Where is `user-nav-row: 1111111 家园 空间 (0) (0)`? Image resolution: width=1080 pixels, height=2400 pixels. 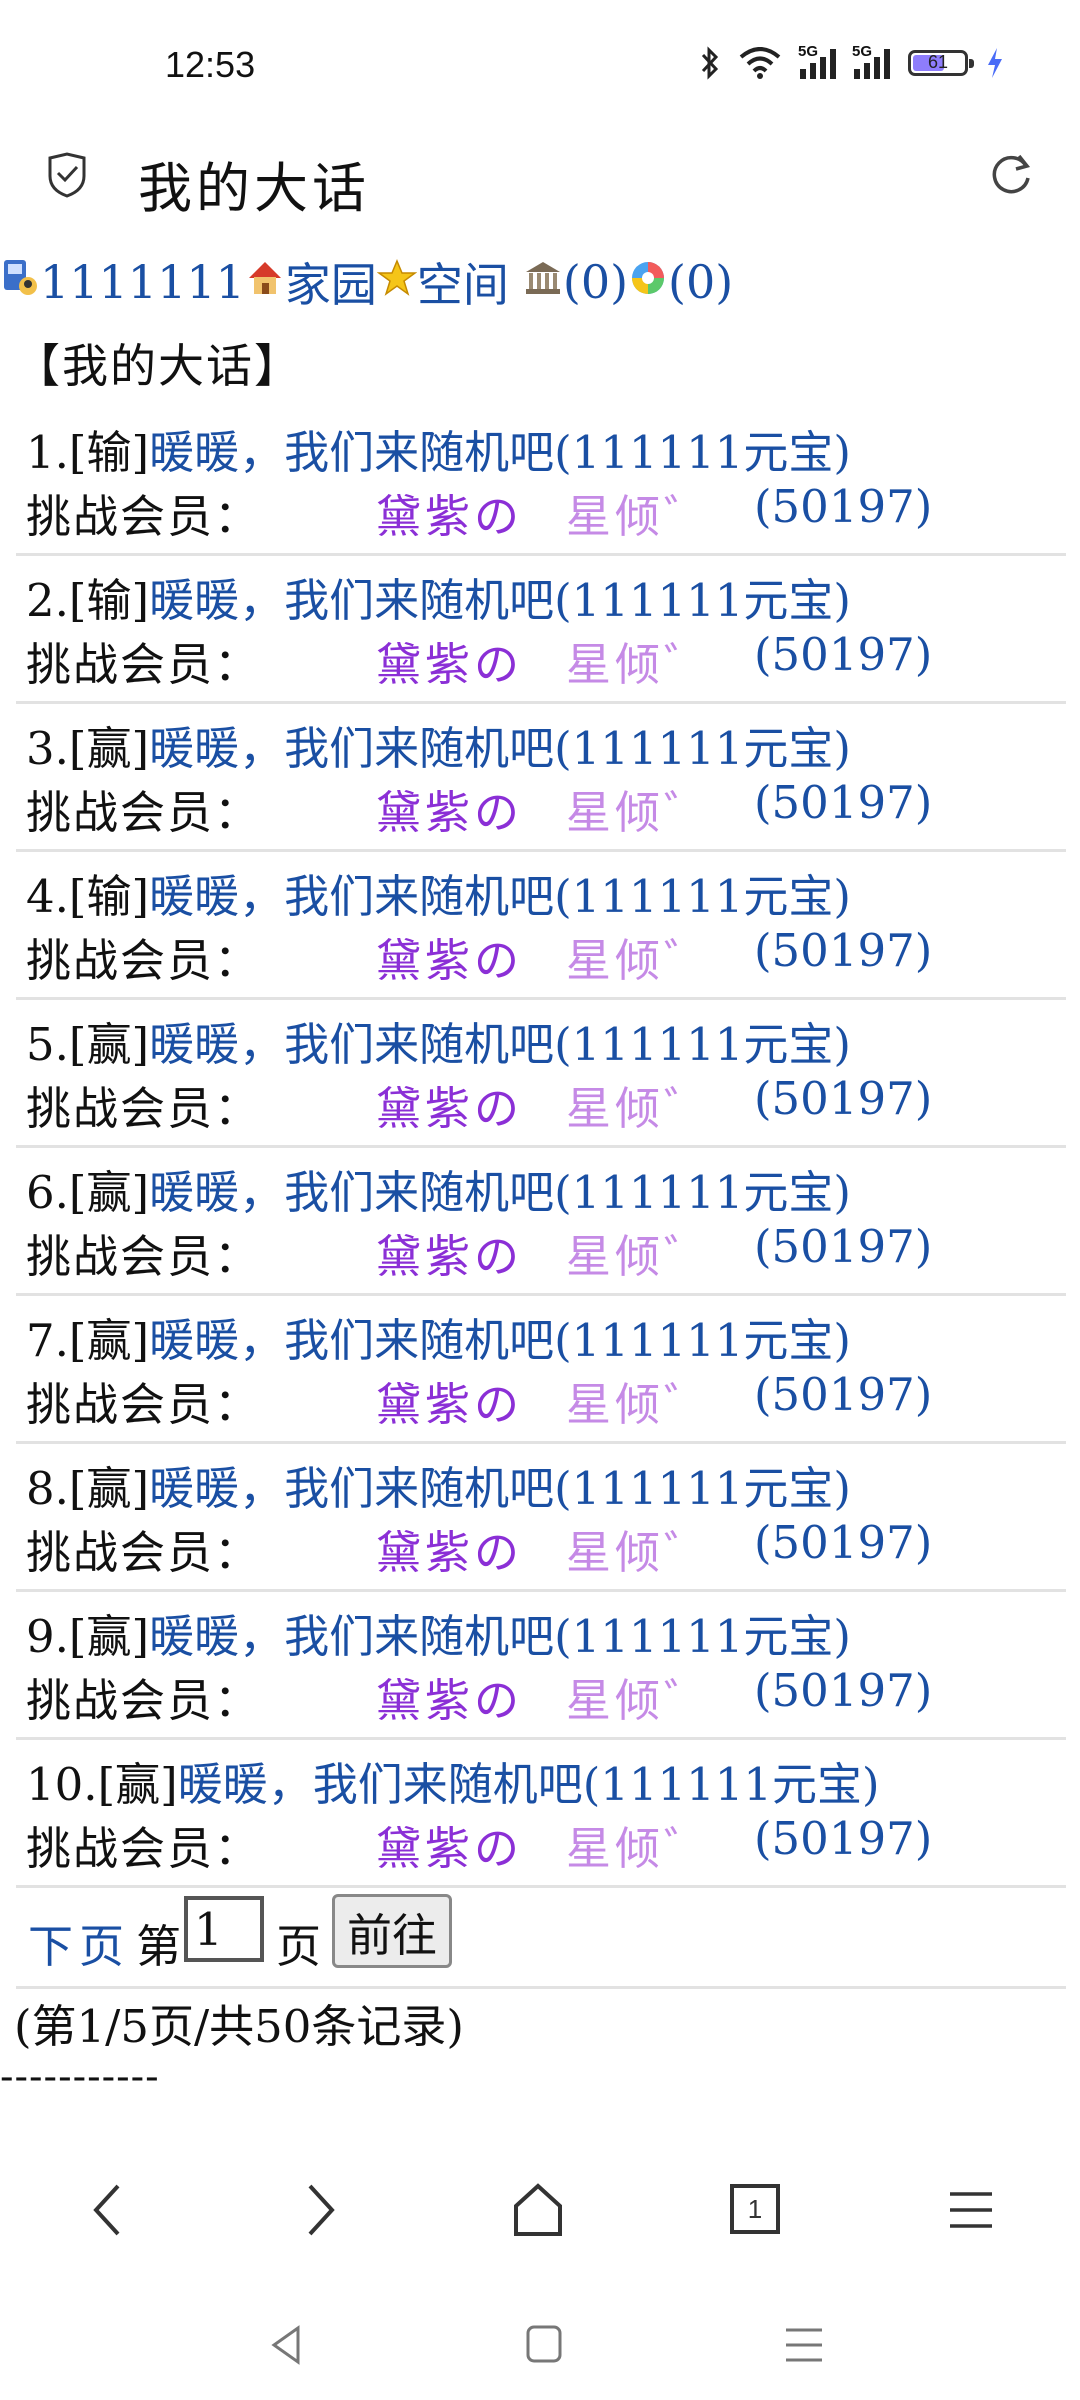 user-nav-row: 1111111 家园 空间 (0) (0) is located at coordinates (366, 282).